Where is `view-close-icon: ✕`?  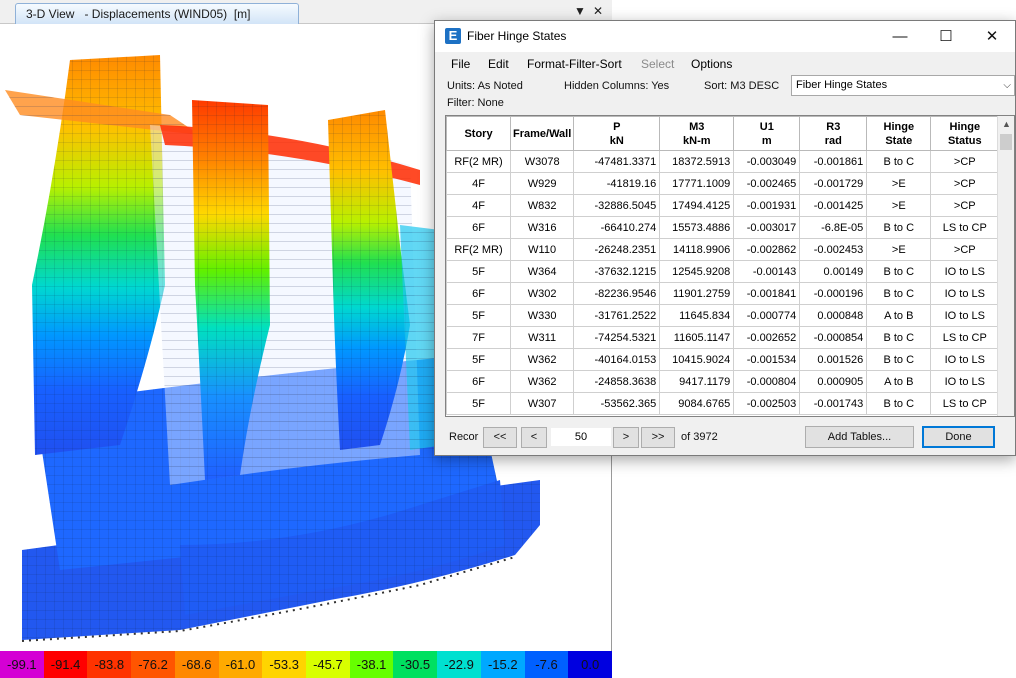 view-close-icon: ✕ is located at coordinates (598, 11).